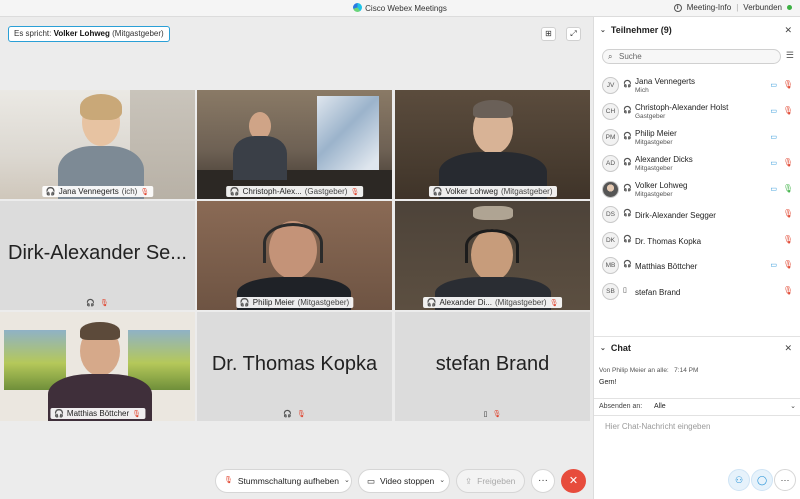 The width and height of the screenshot is (800, 499). What do you see at coordinates (636, 30) in the screenshot?
I see `participants-header: ⌄ Teilnehmer (9)` at bounding box center [636, 30].